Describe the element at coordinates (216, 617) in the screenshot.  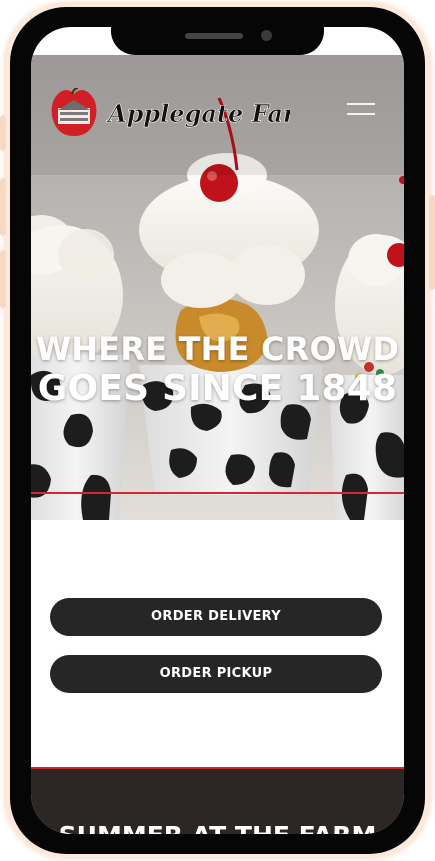
I see `order-delivery-button: ORDER DELIVERY` at that location.